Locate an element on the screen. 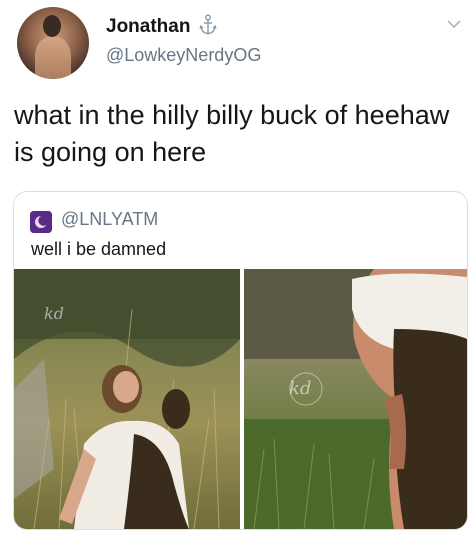  quoted-author-handle: @LNLYATM is located at coordinates (109, 219).